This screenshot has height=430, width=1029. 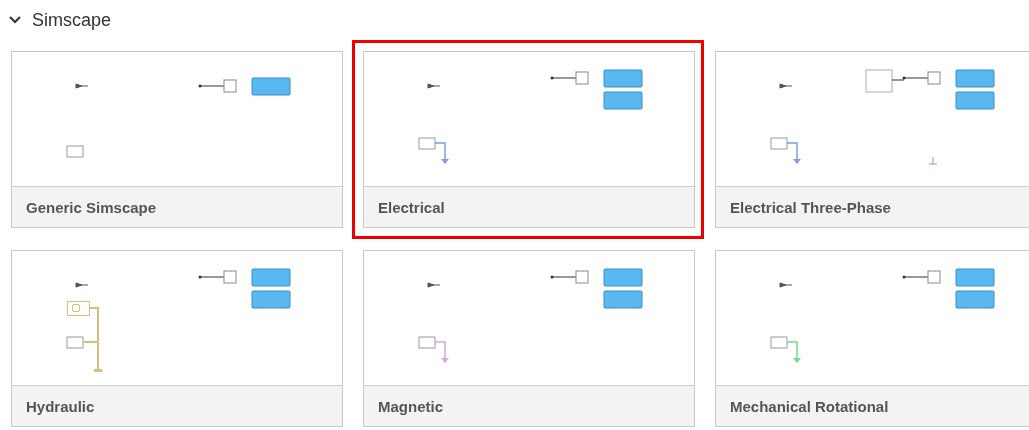 I want to click on template-card: Hydraulic, so click(x=177, y=338).